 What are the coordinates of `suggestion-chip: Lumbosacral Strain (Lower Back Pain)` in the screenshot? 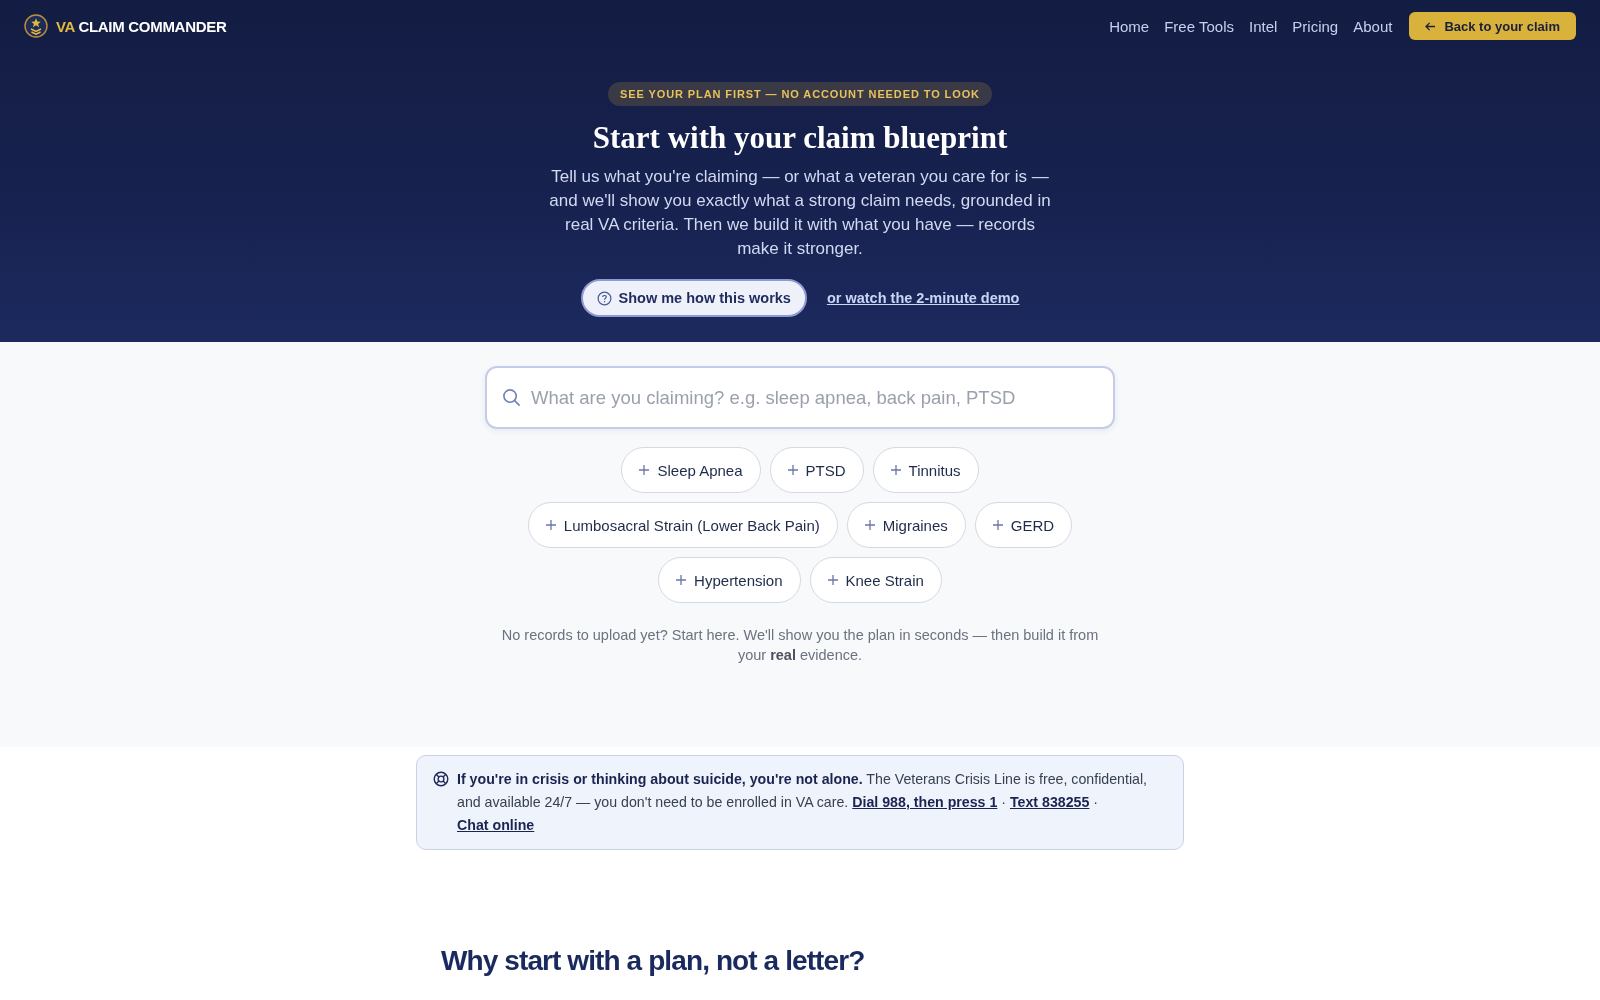 It's located at (682, 525).